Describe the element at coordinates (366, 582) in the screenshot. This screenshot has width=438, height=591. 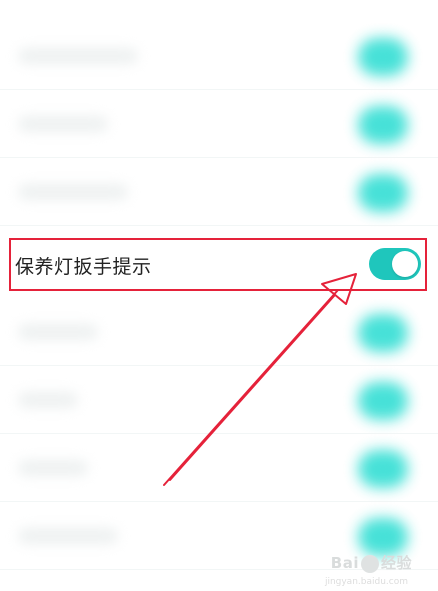
I see `watermark-url: jingyan.baidu.com` at that location.